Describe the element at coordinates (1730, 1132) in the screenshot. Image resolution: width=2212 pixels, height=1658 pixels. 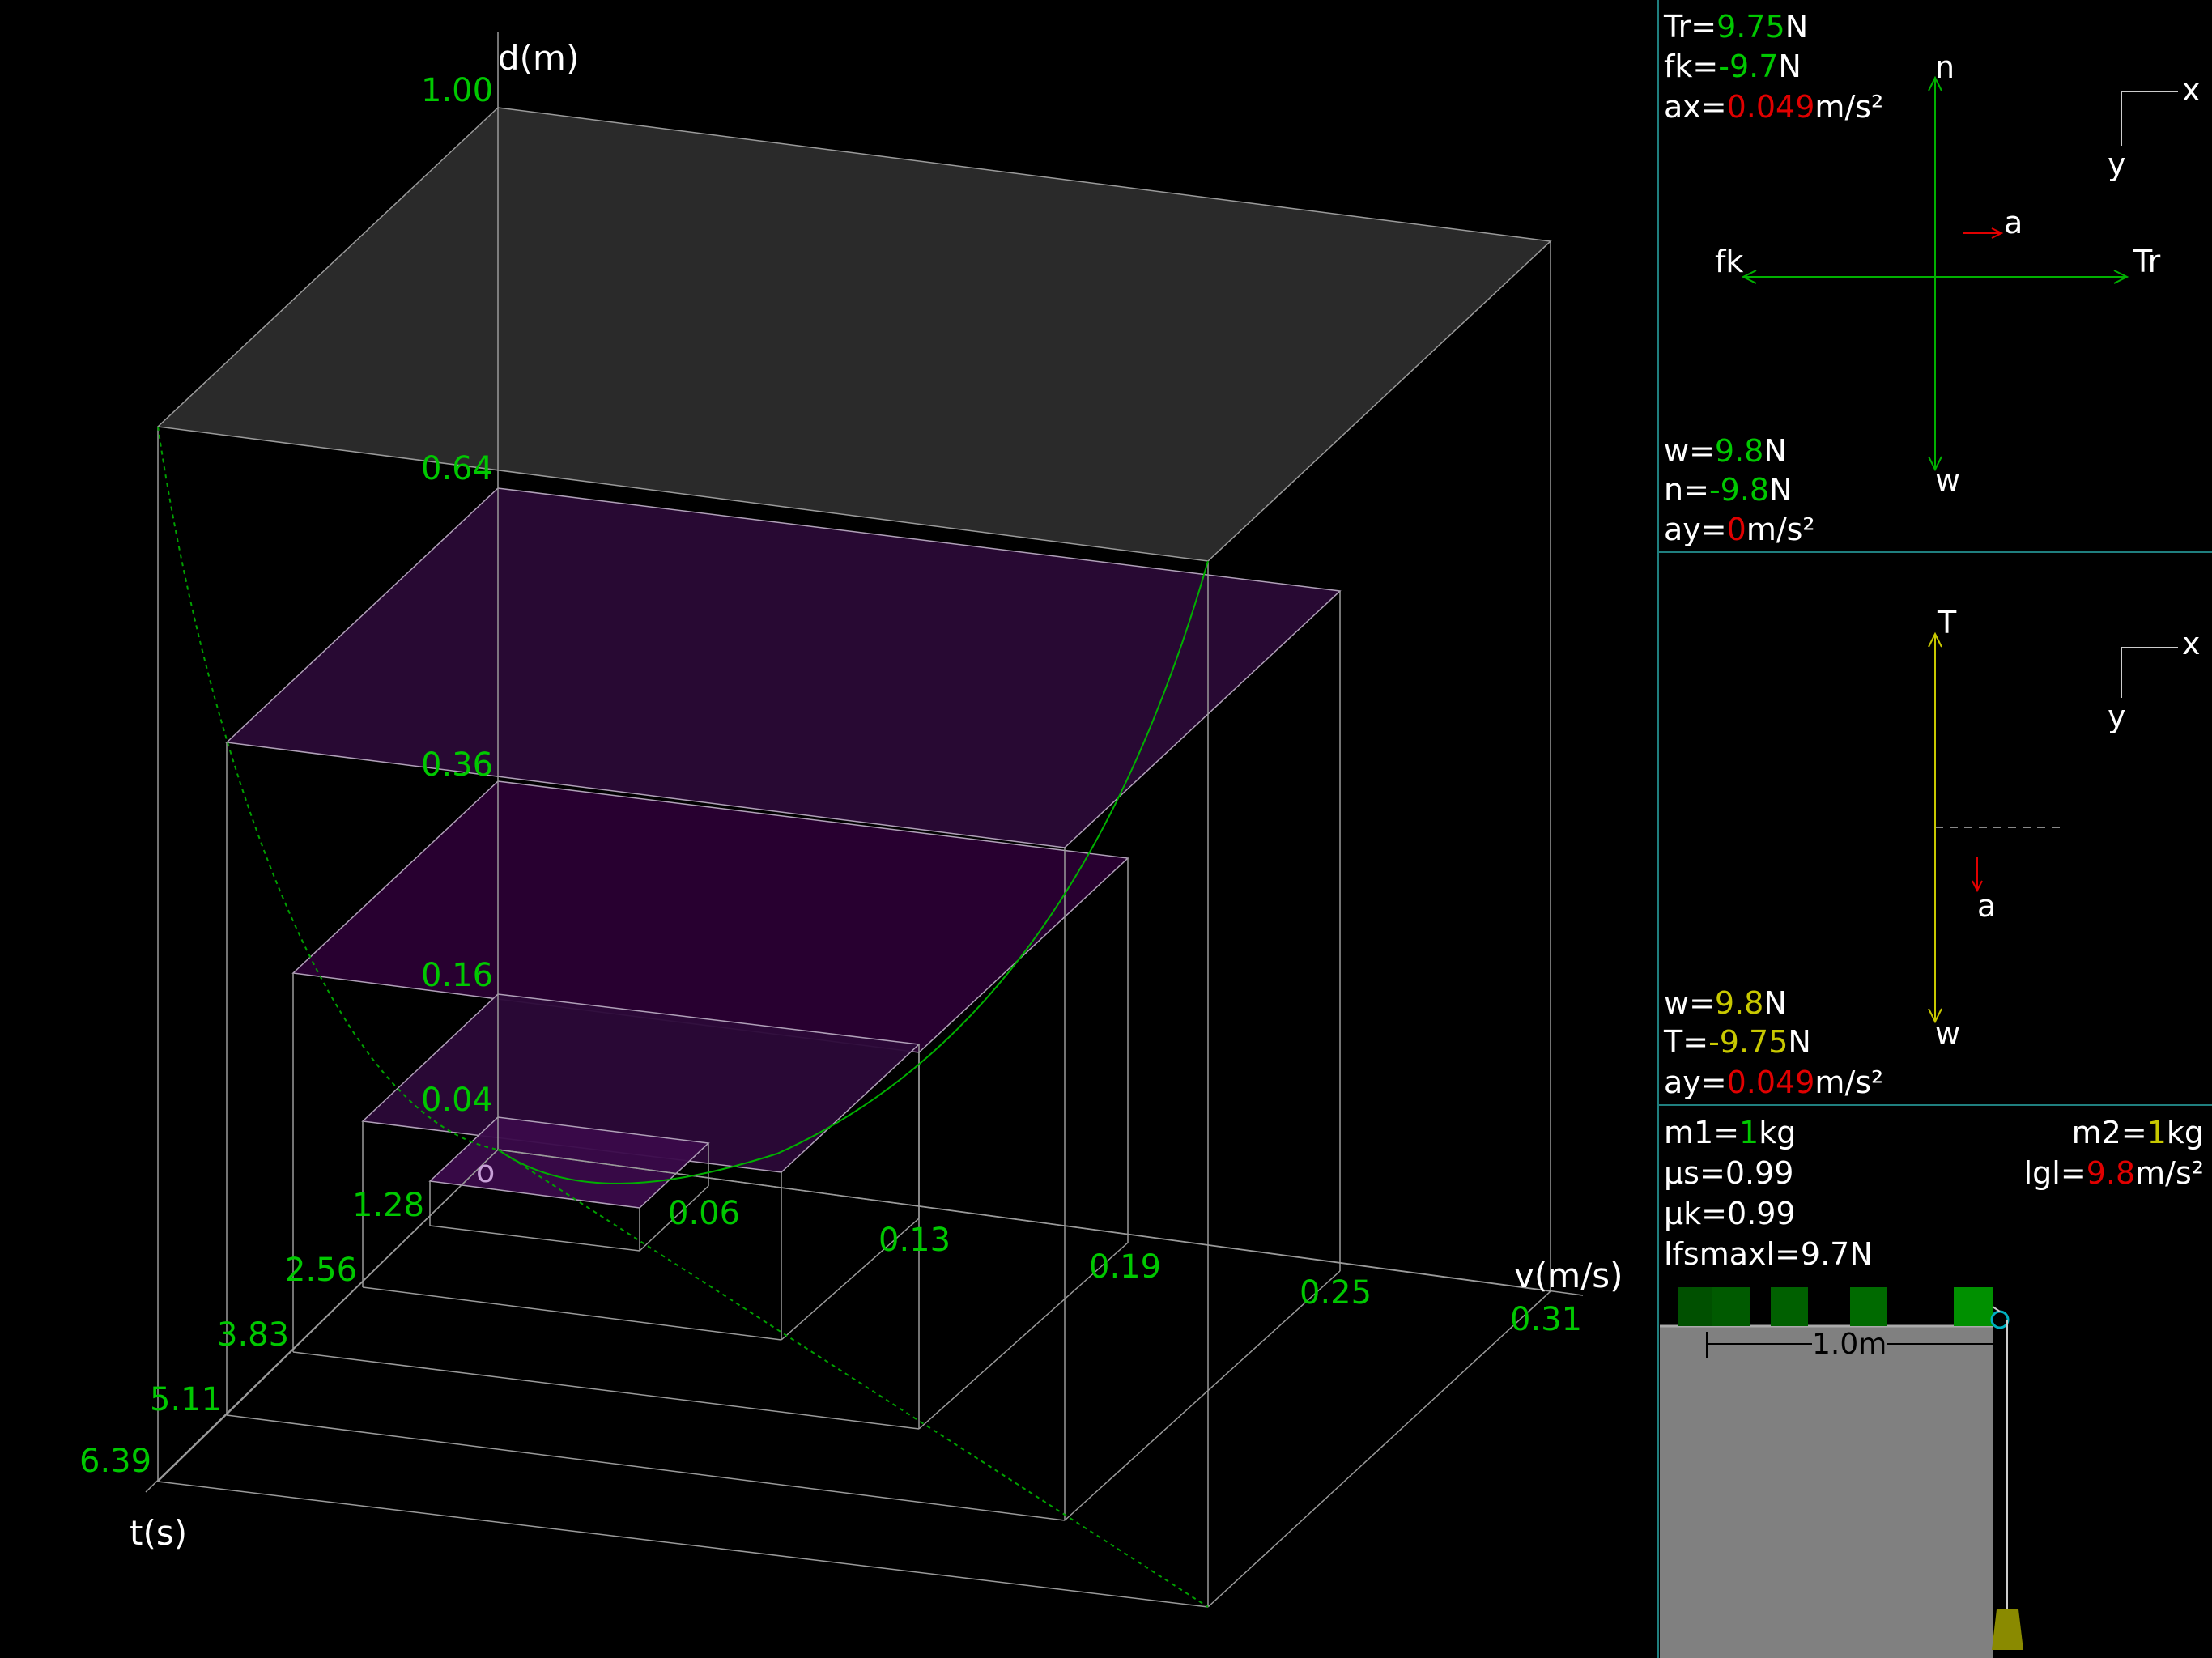
I see `m1-readout: m1=1kg` at that location.